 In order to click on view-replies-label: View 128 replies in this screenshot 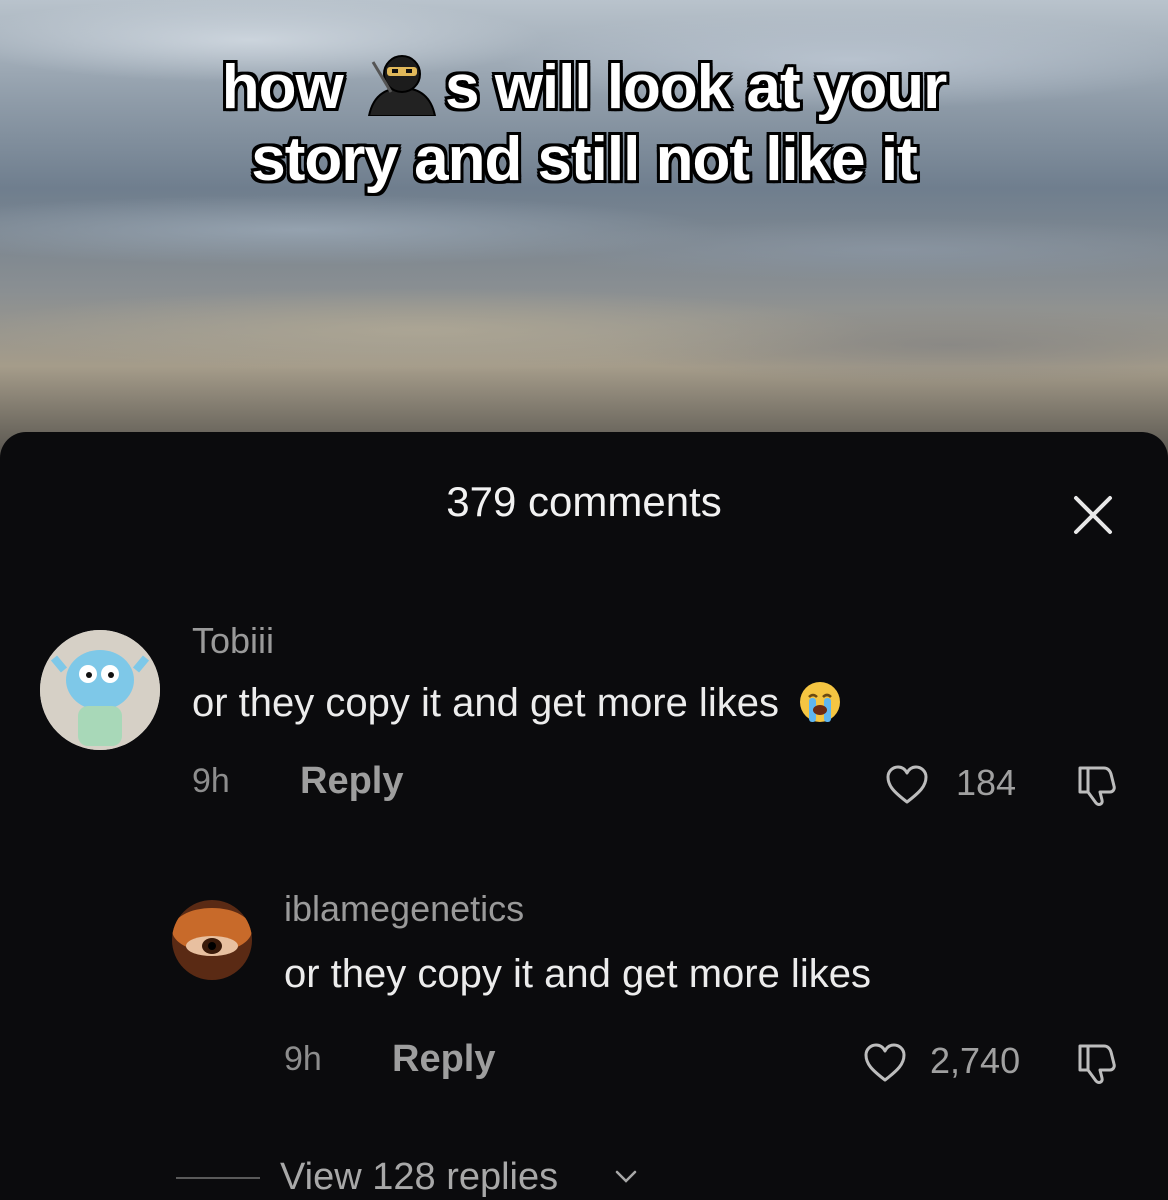, I will do `click(419, 1177)`.